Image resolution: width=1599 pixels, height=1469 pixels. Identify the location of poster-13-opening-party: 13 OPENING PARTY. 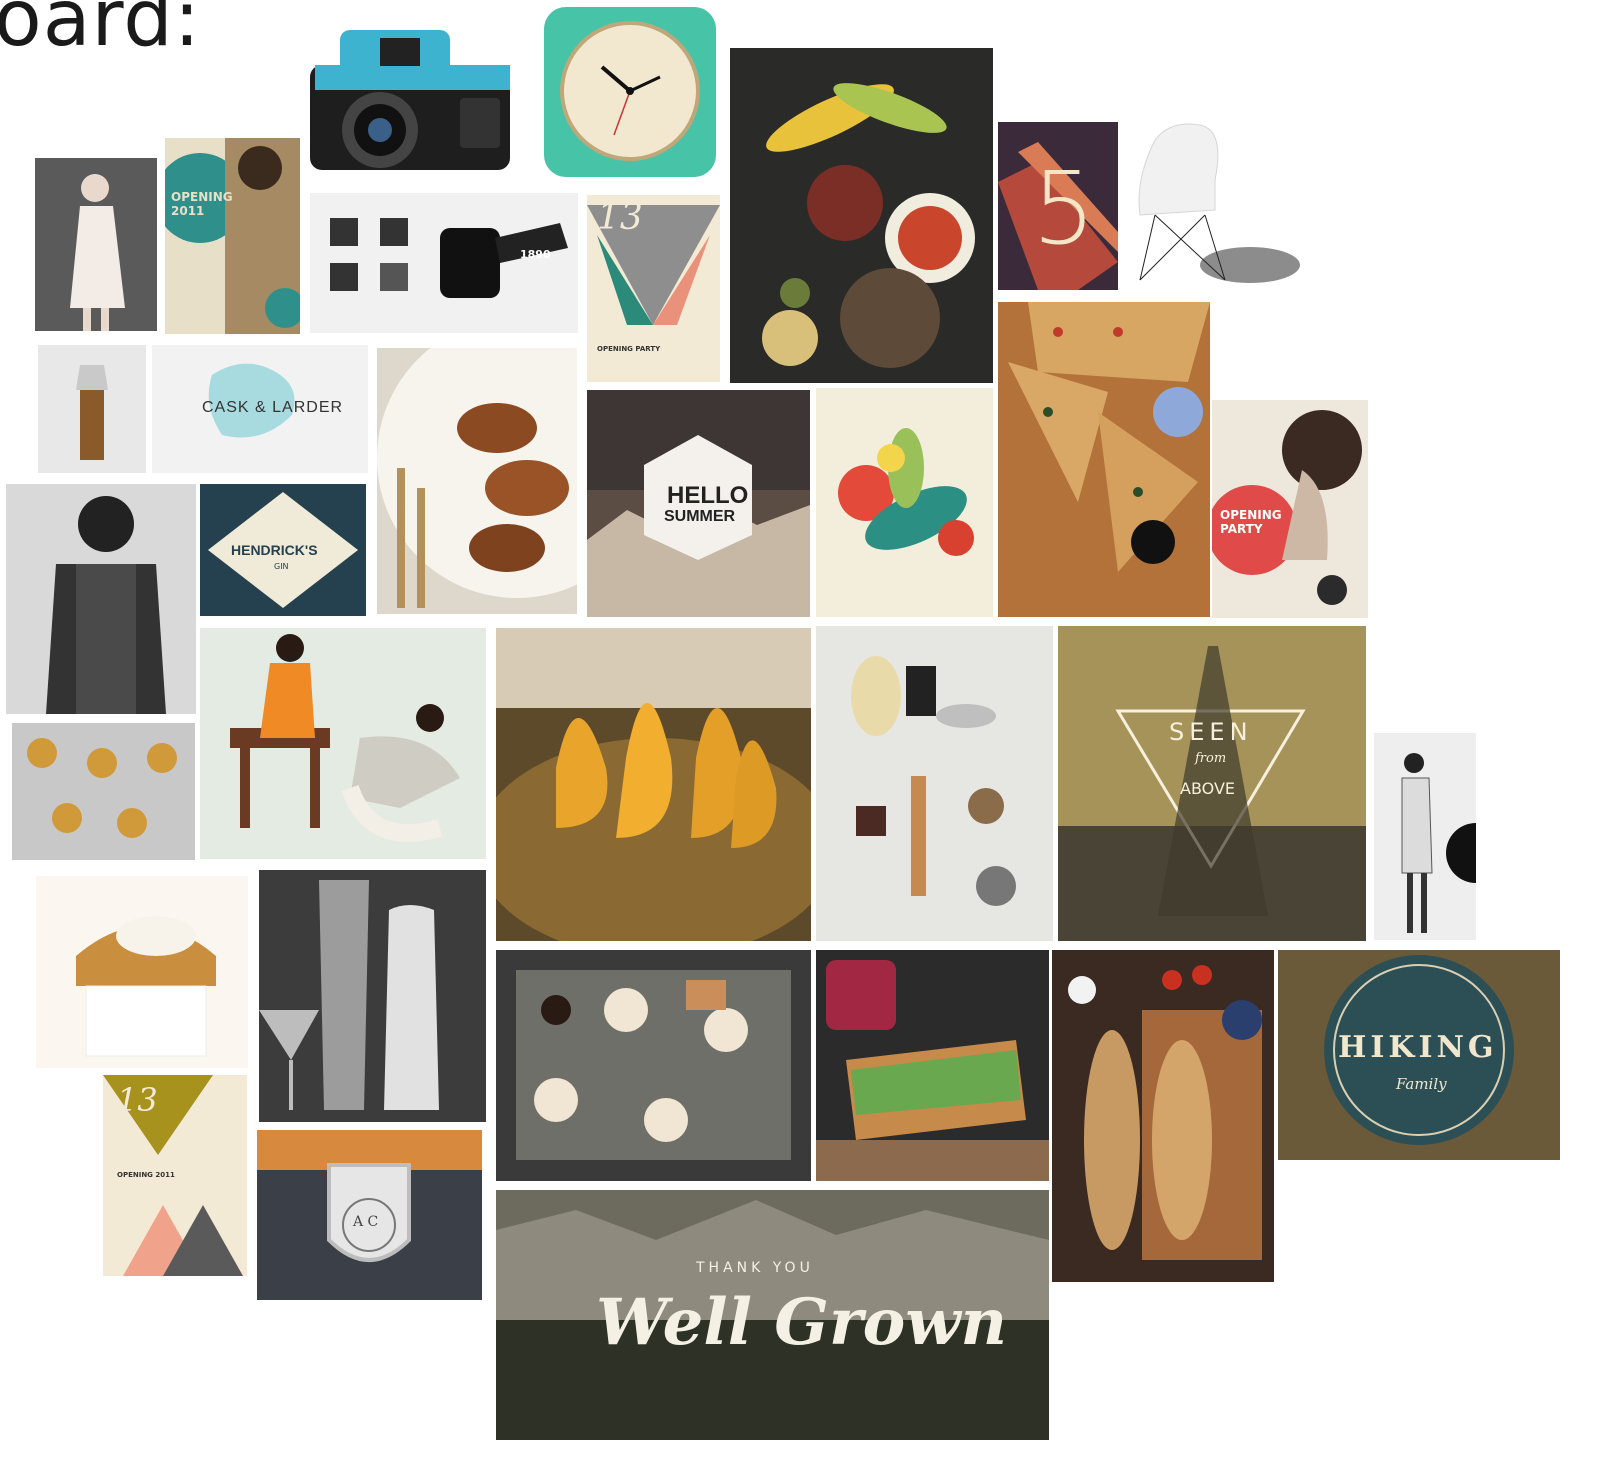
(653, 288).